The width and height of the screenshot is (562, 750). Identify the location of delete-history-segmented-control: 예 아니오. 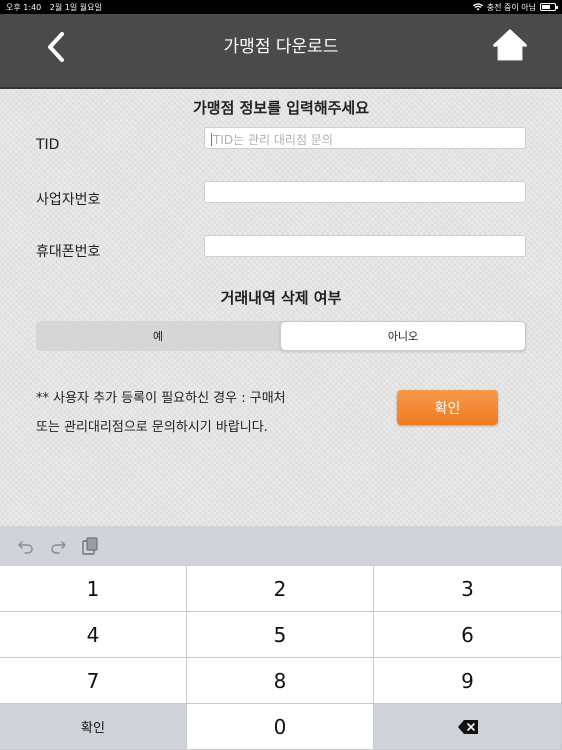
(281, 336).